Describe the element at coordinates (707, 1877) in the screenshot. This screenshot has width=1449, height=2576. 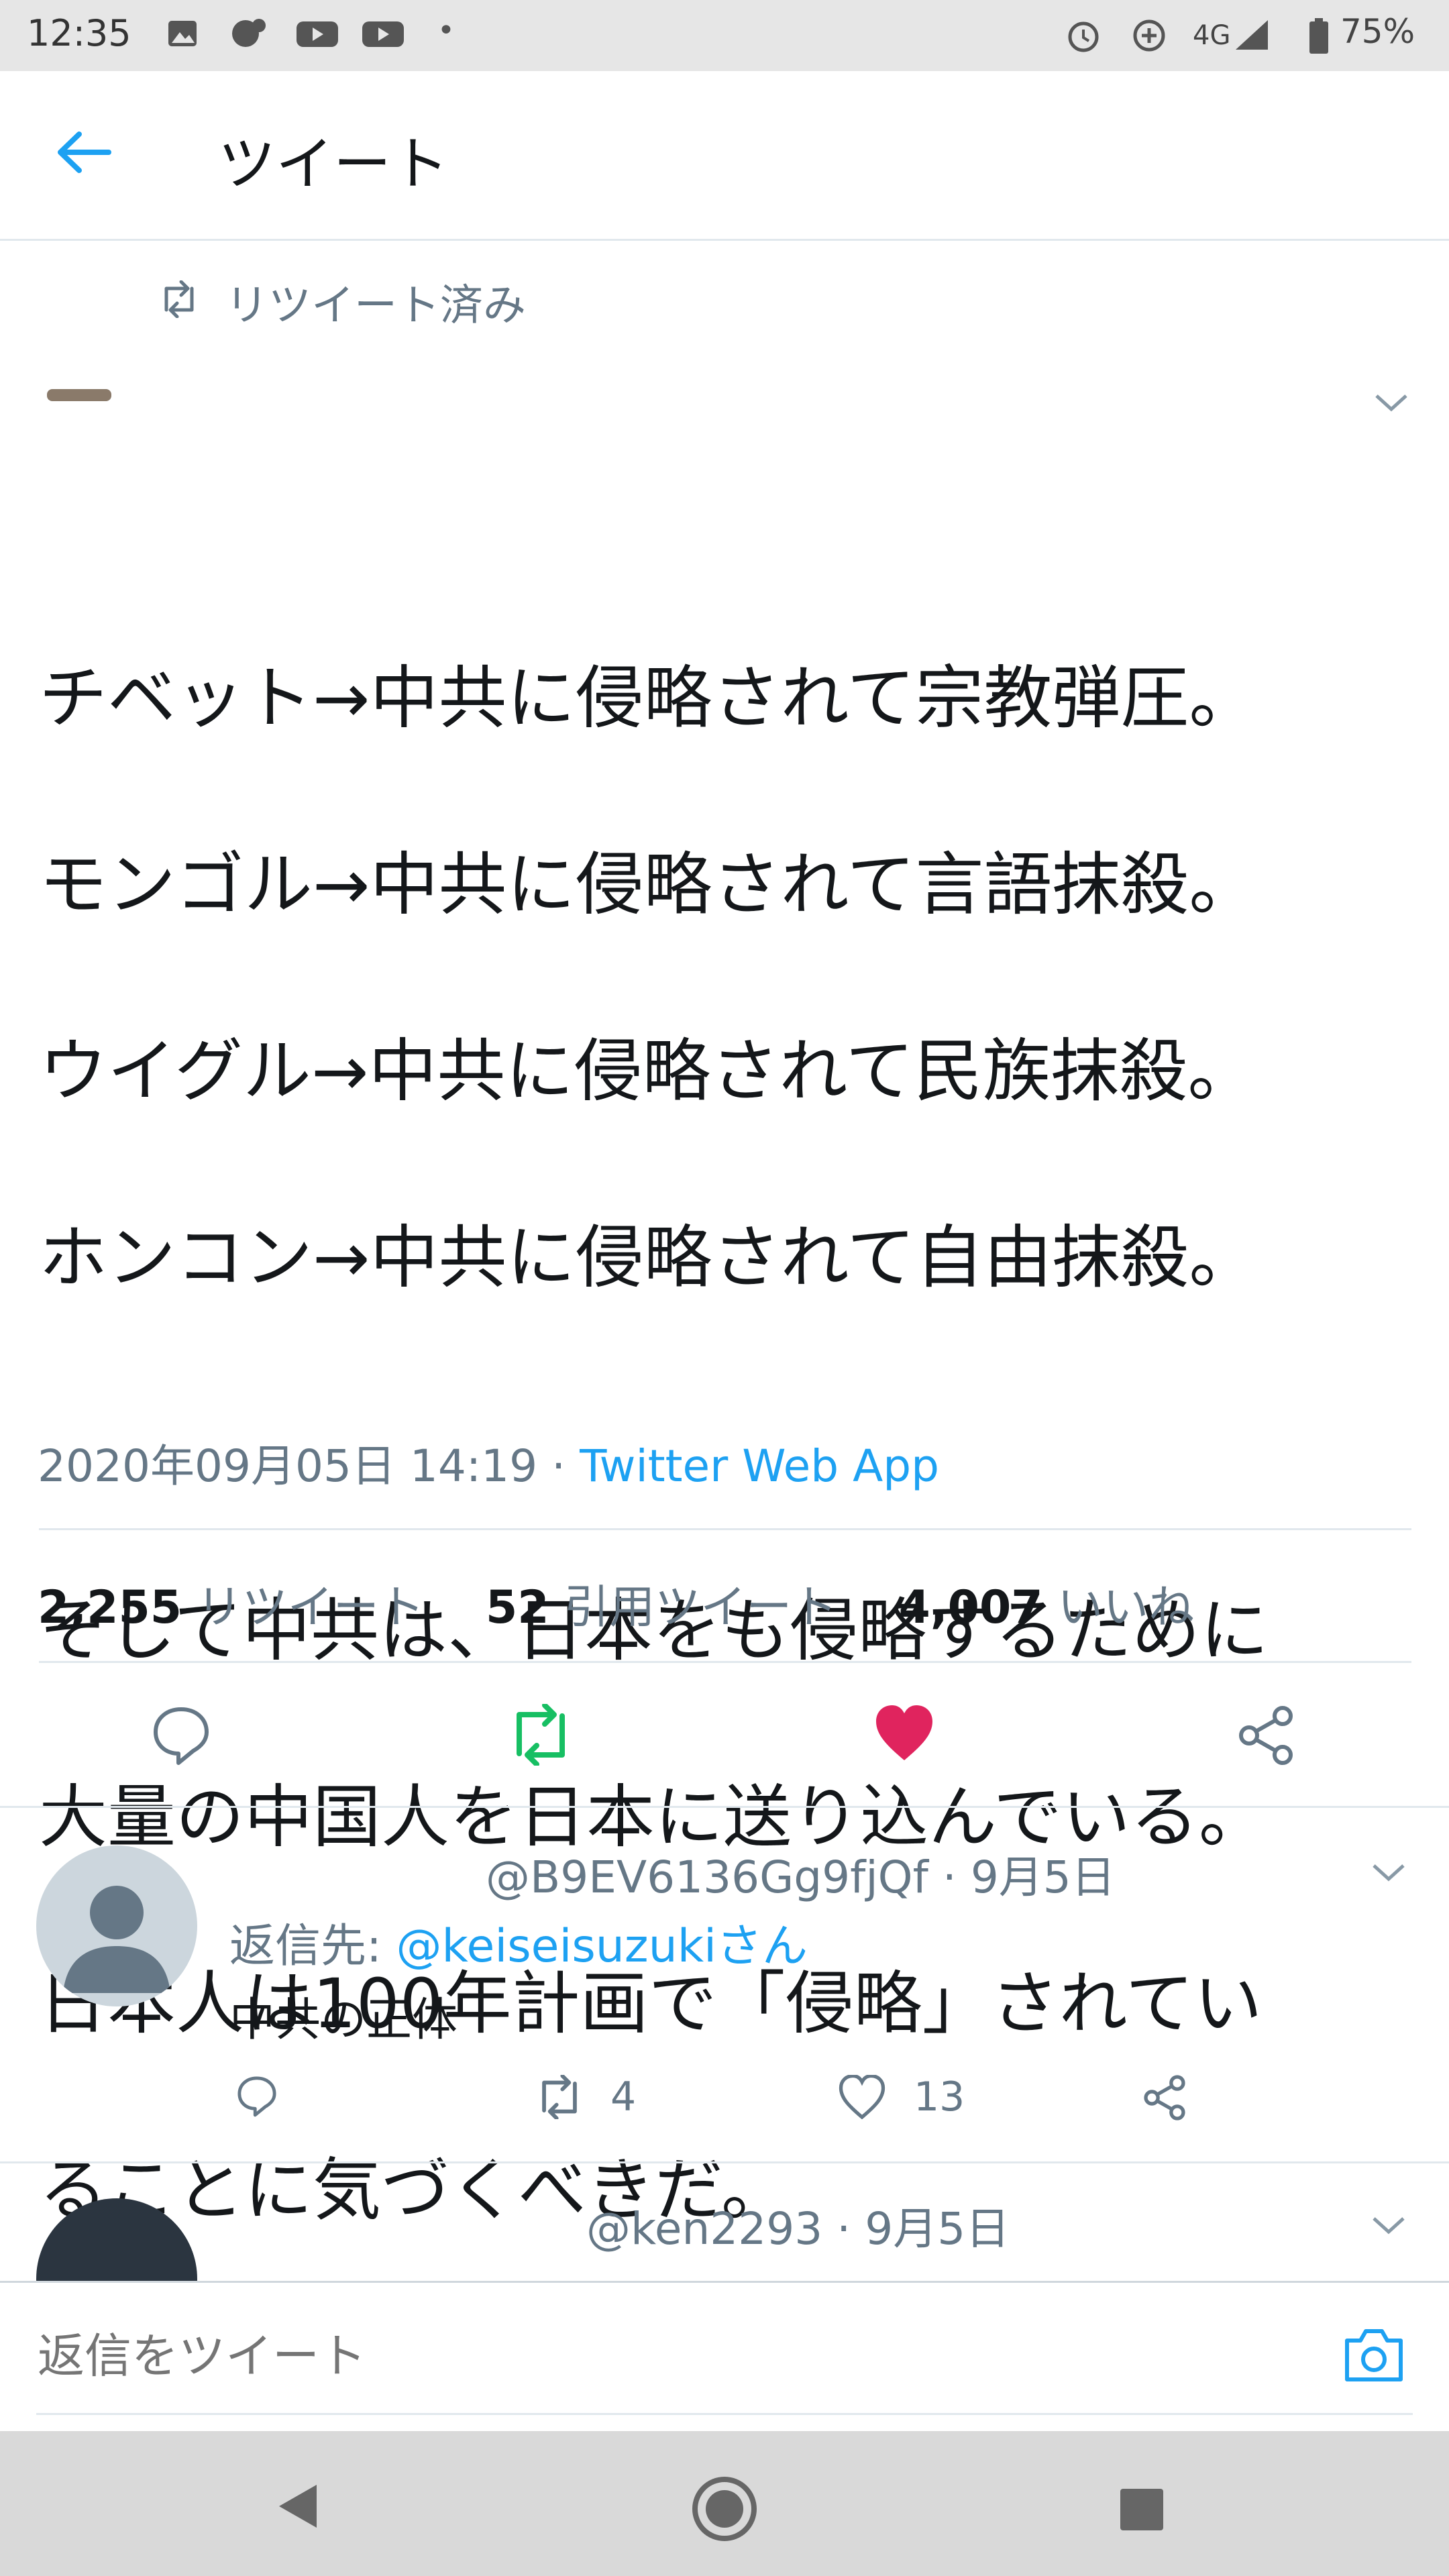
I see `reply-handle: @B9EV6136Gg9fjQf` at that location.